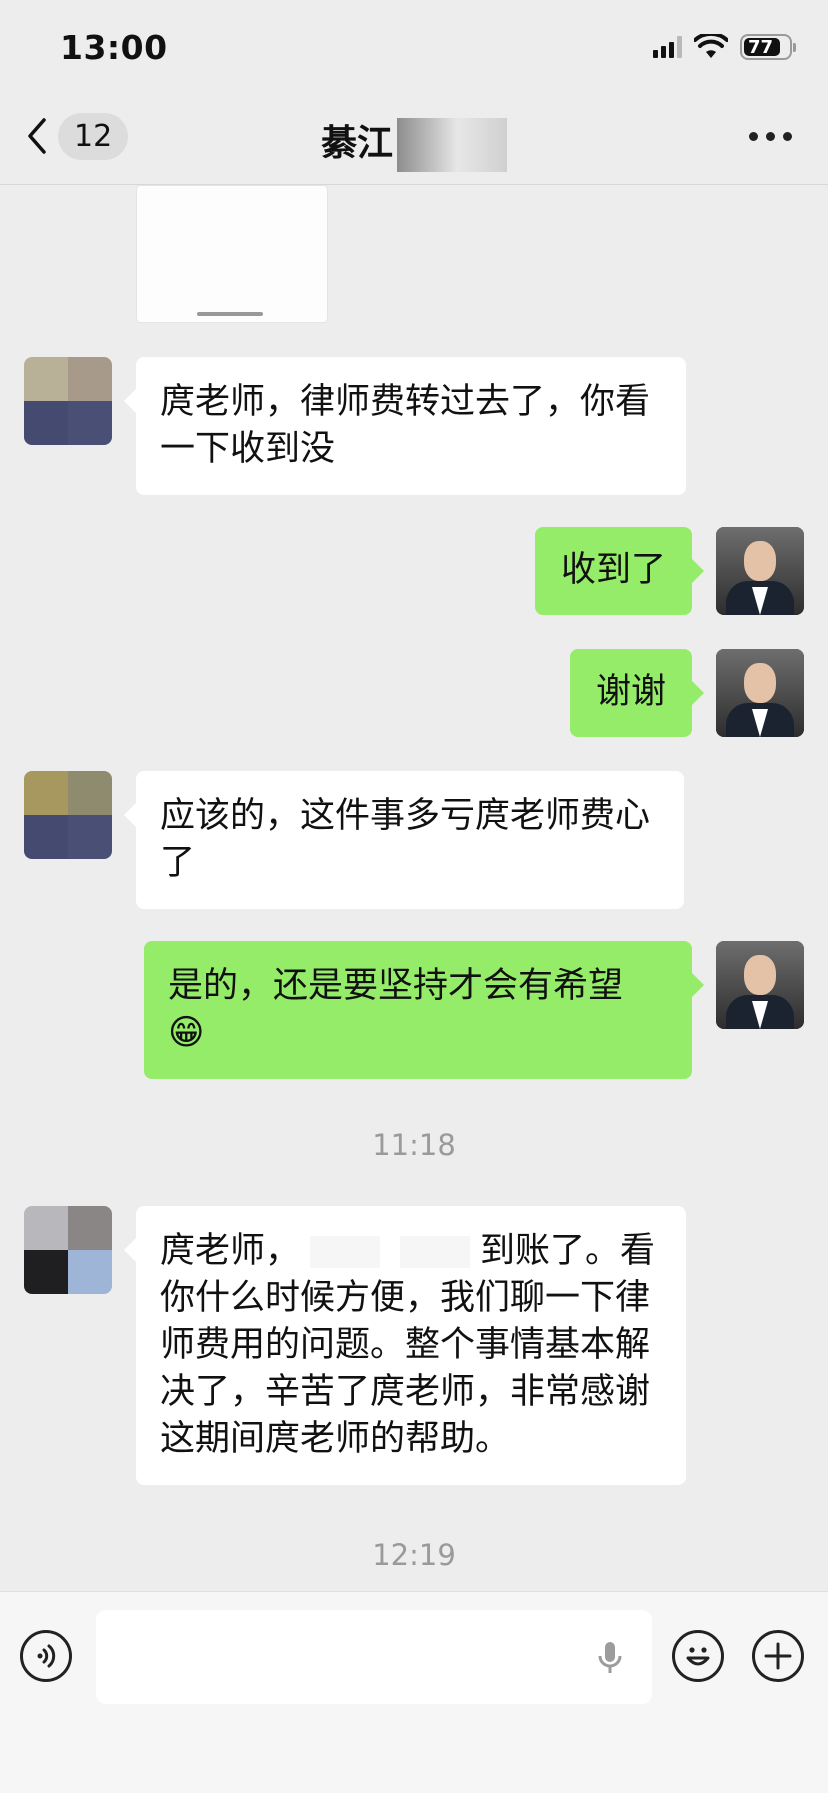 This screenshot has height=1793, width=828. Describe the element at coordinates (711, 46) in the screenshot. I see `wifi-icon` at that location.